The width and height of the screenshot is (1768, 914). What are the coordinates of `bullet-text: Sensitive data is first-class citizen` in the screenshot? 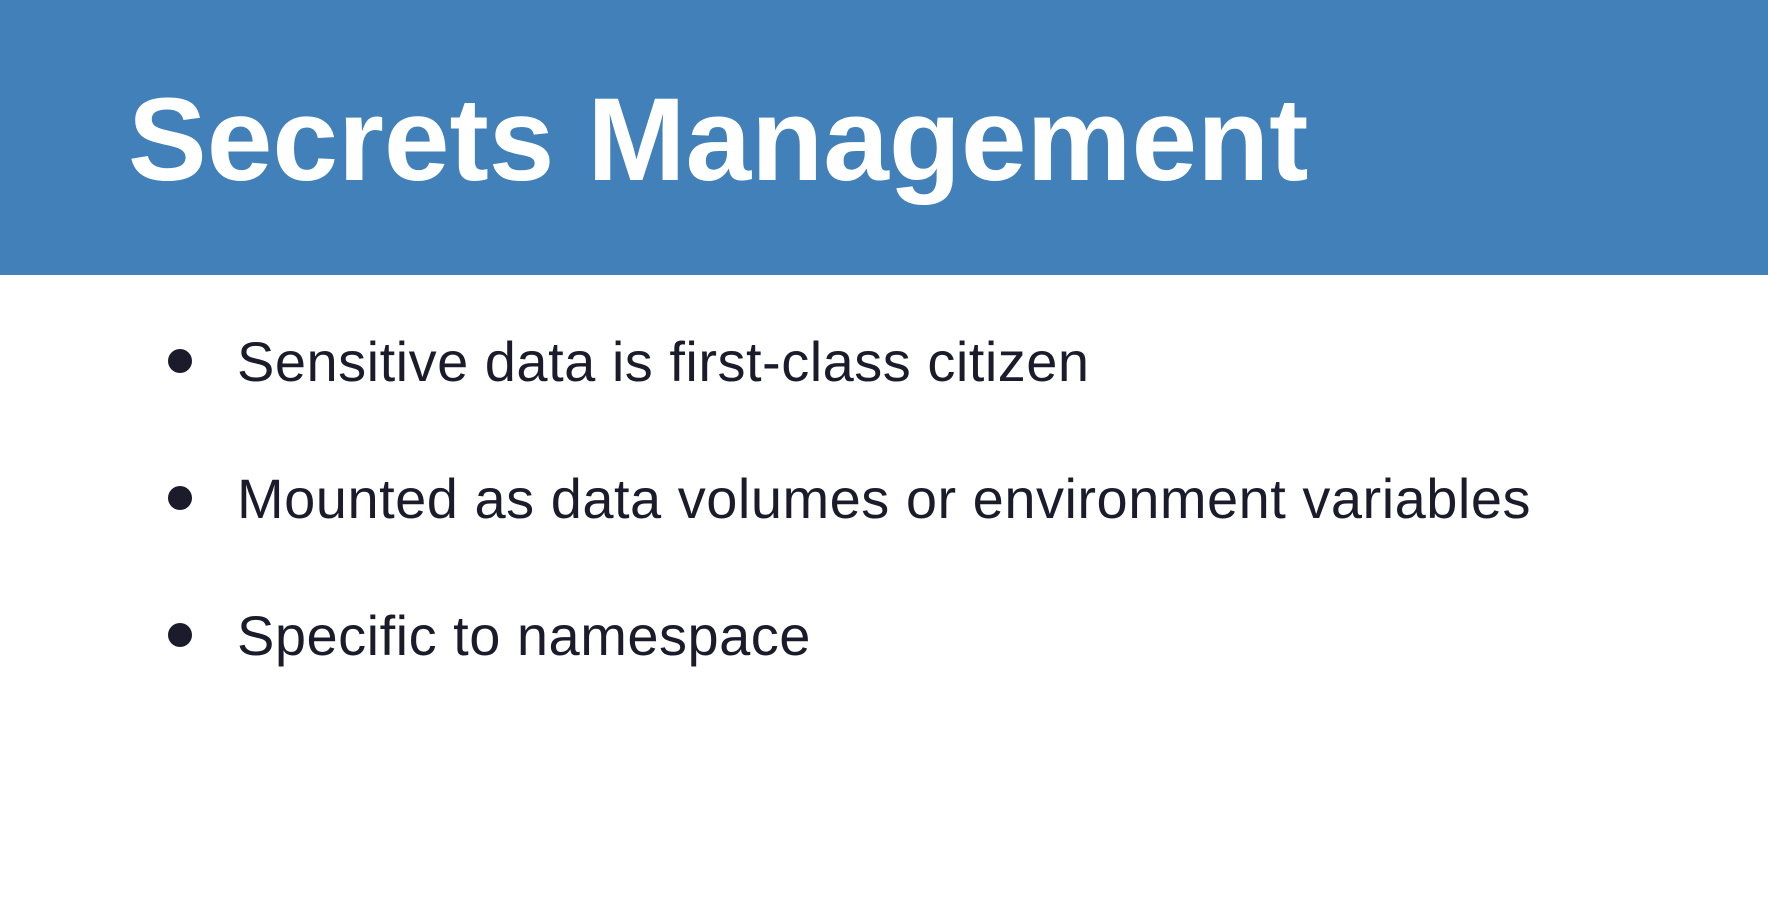 It's located at (663, 361).